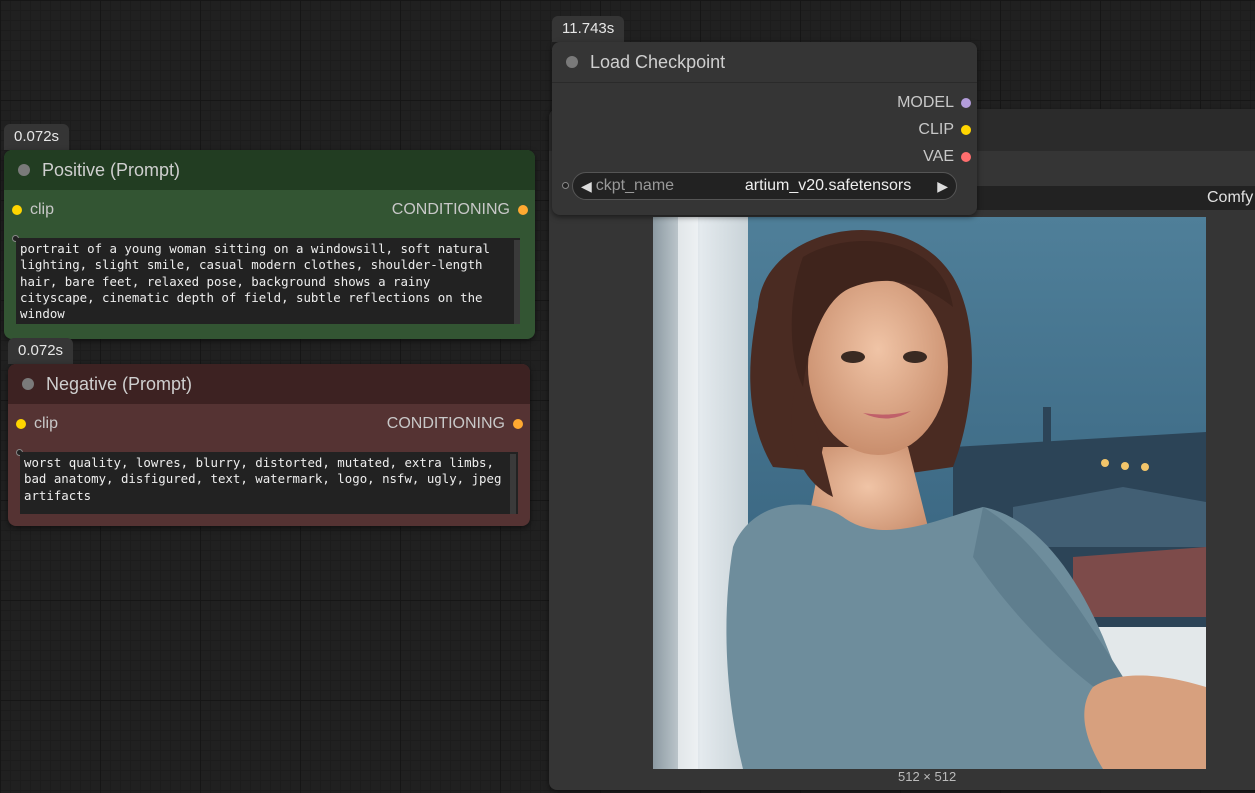  Describe the element at coordinates (46, 423) in the screenshot. I see `negative-input-label: clip` at that location.